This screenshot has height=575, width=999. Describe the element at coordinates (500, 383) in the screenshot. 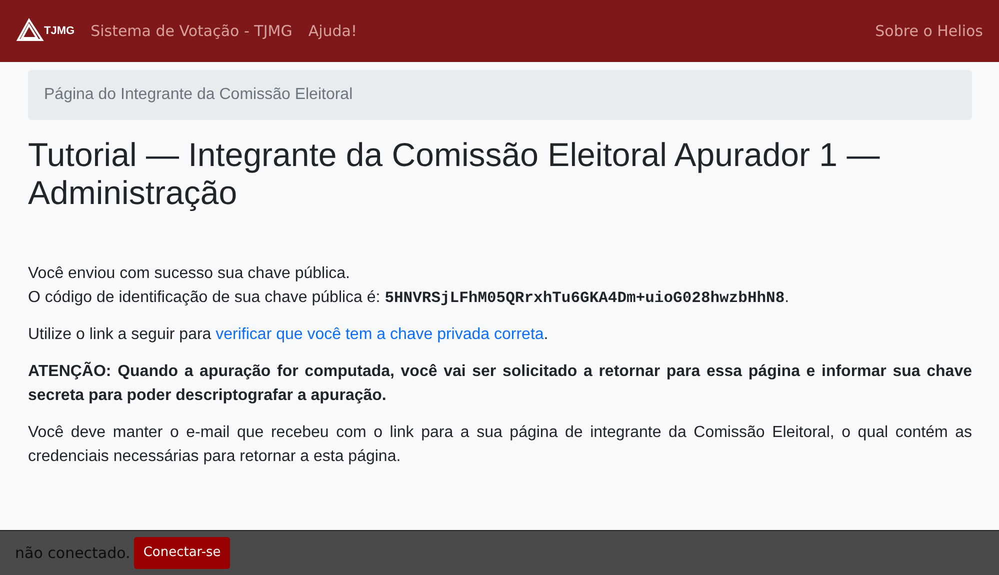

I see `warning-text: ATENÇÃO: Quando a apuração for computada, você vai ser solicitado a retornar para essa página e informar sua chave secreta para poder descriptografar a apuração.` at that location.